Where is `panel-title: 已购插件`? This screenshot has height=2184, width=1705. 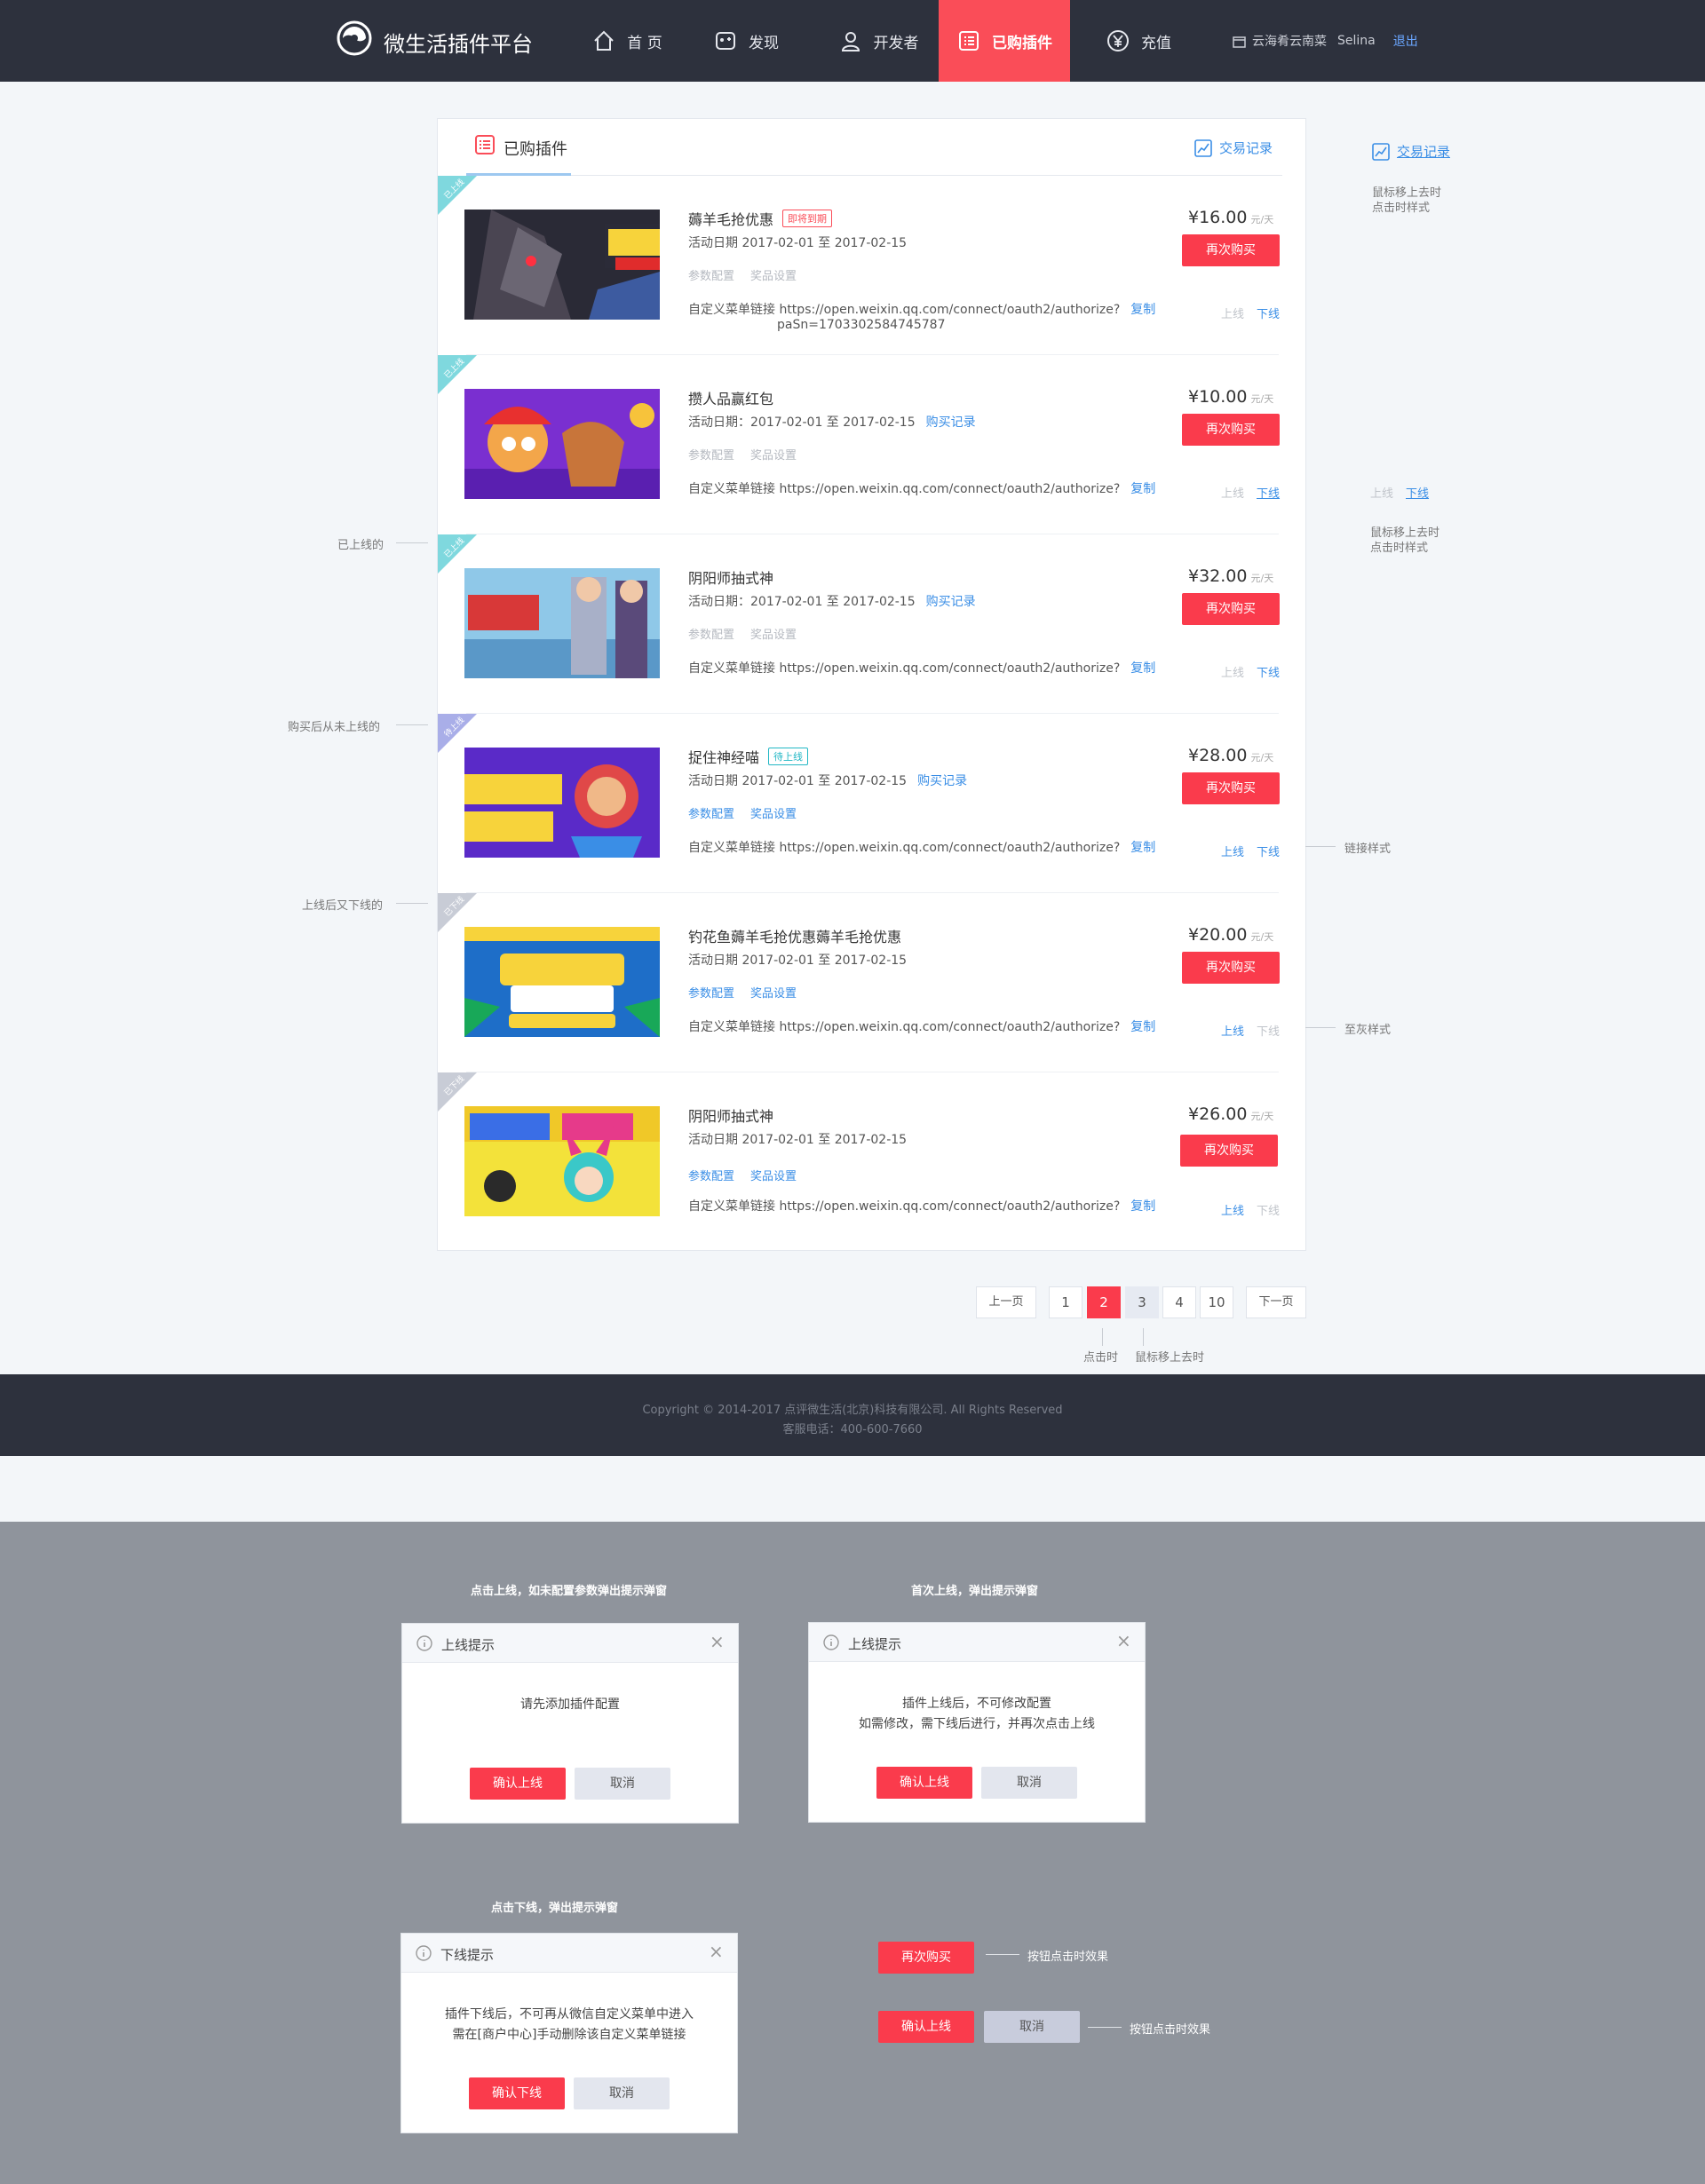
panel-title: 已购插件 is located at coordinates (536, 149).